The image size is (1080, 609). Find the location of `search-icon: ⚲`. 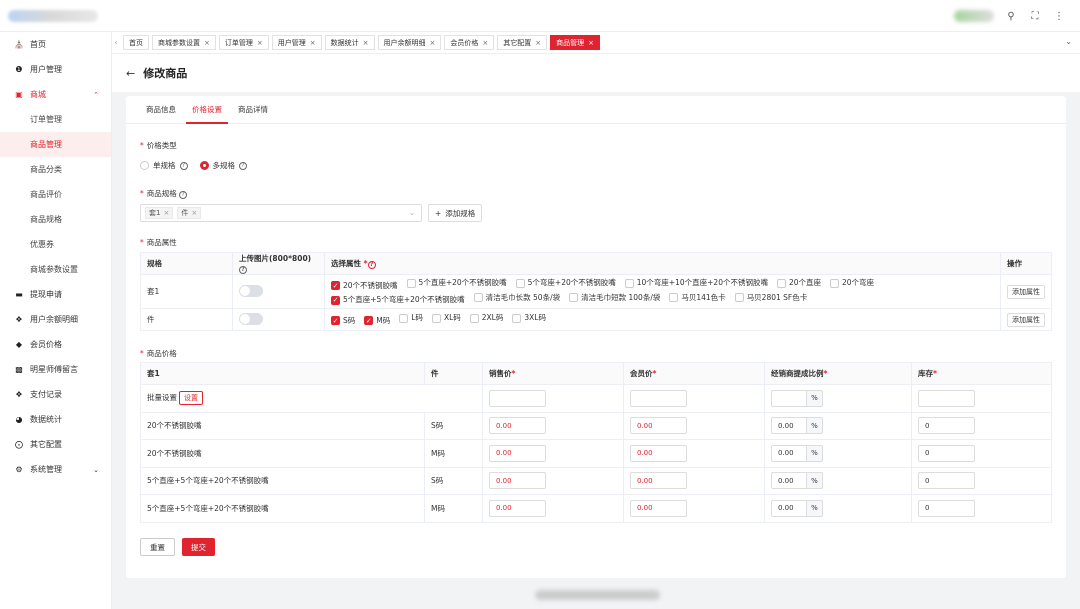

search-icon: ⚲ is located at coordinates (1011, 16).